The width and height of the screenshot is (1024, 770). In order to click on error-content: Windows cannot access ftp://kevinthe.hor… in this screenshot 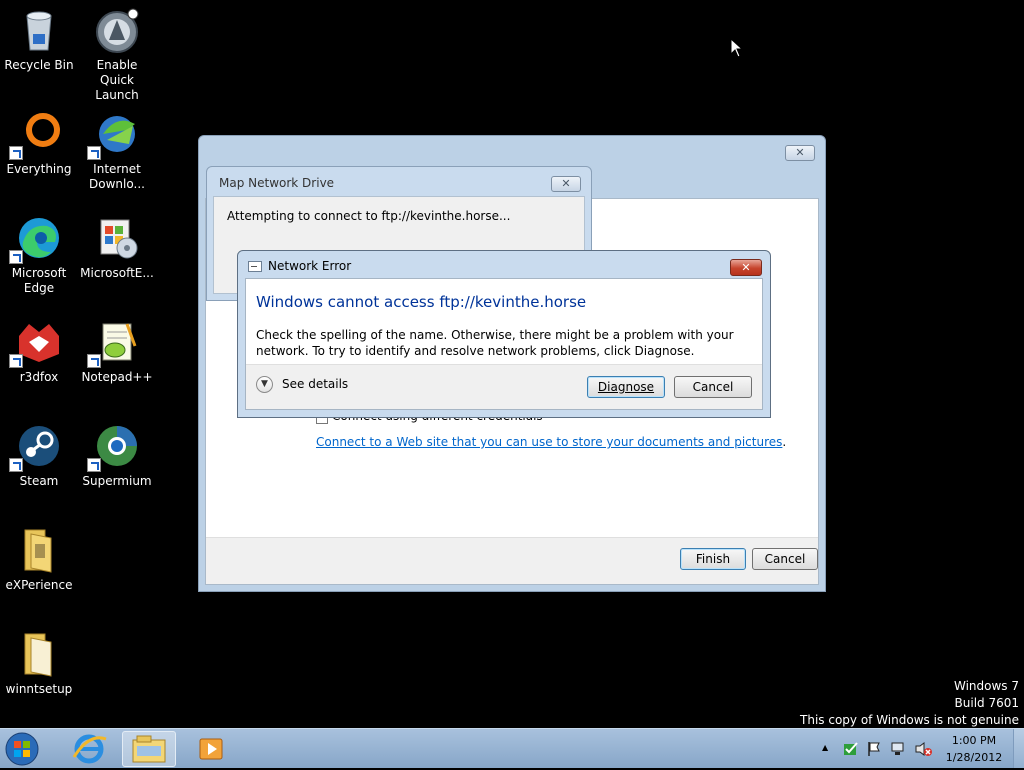, I will do `click(504, 344)`.